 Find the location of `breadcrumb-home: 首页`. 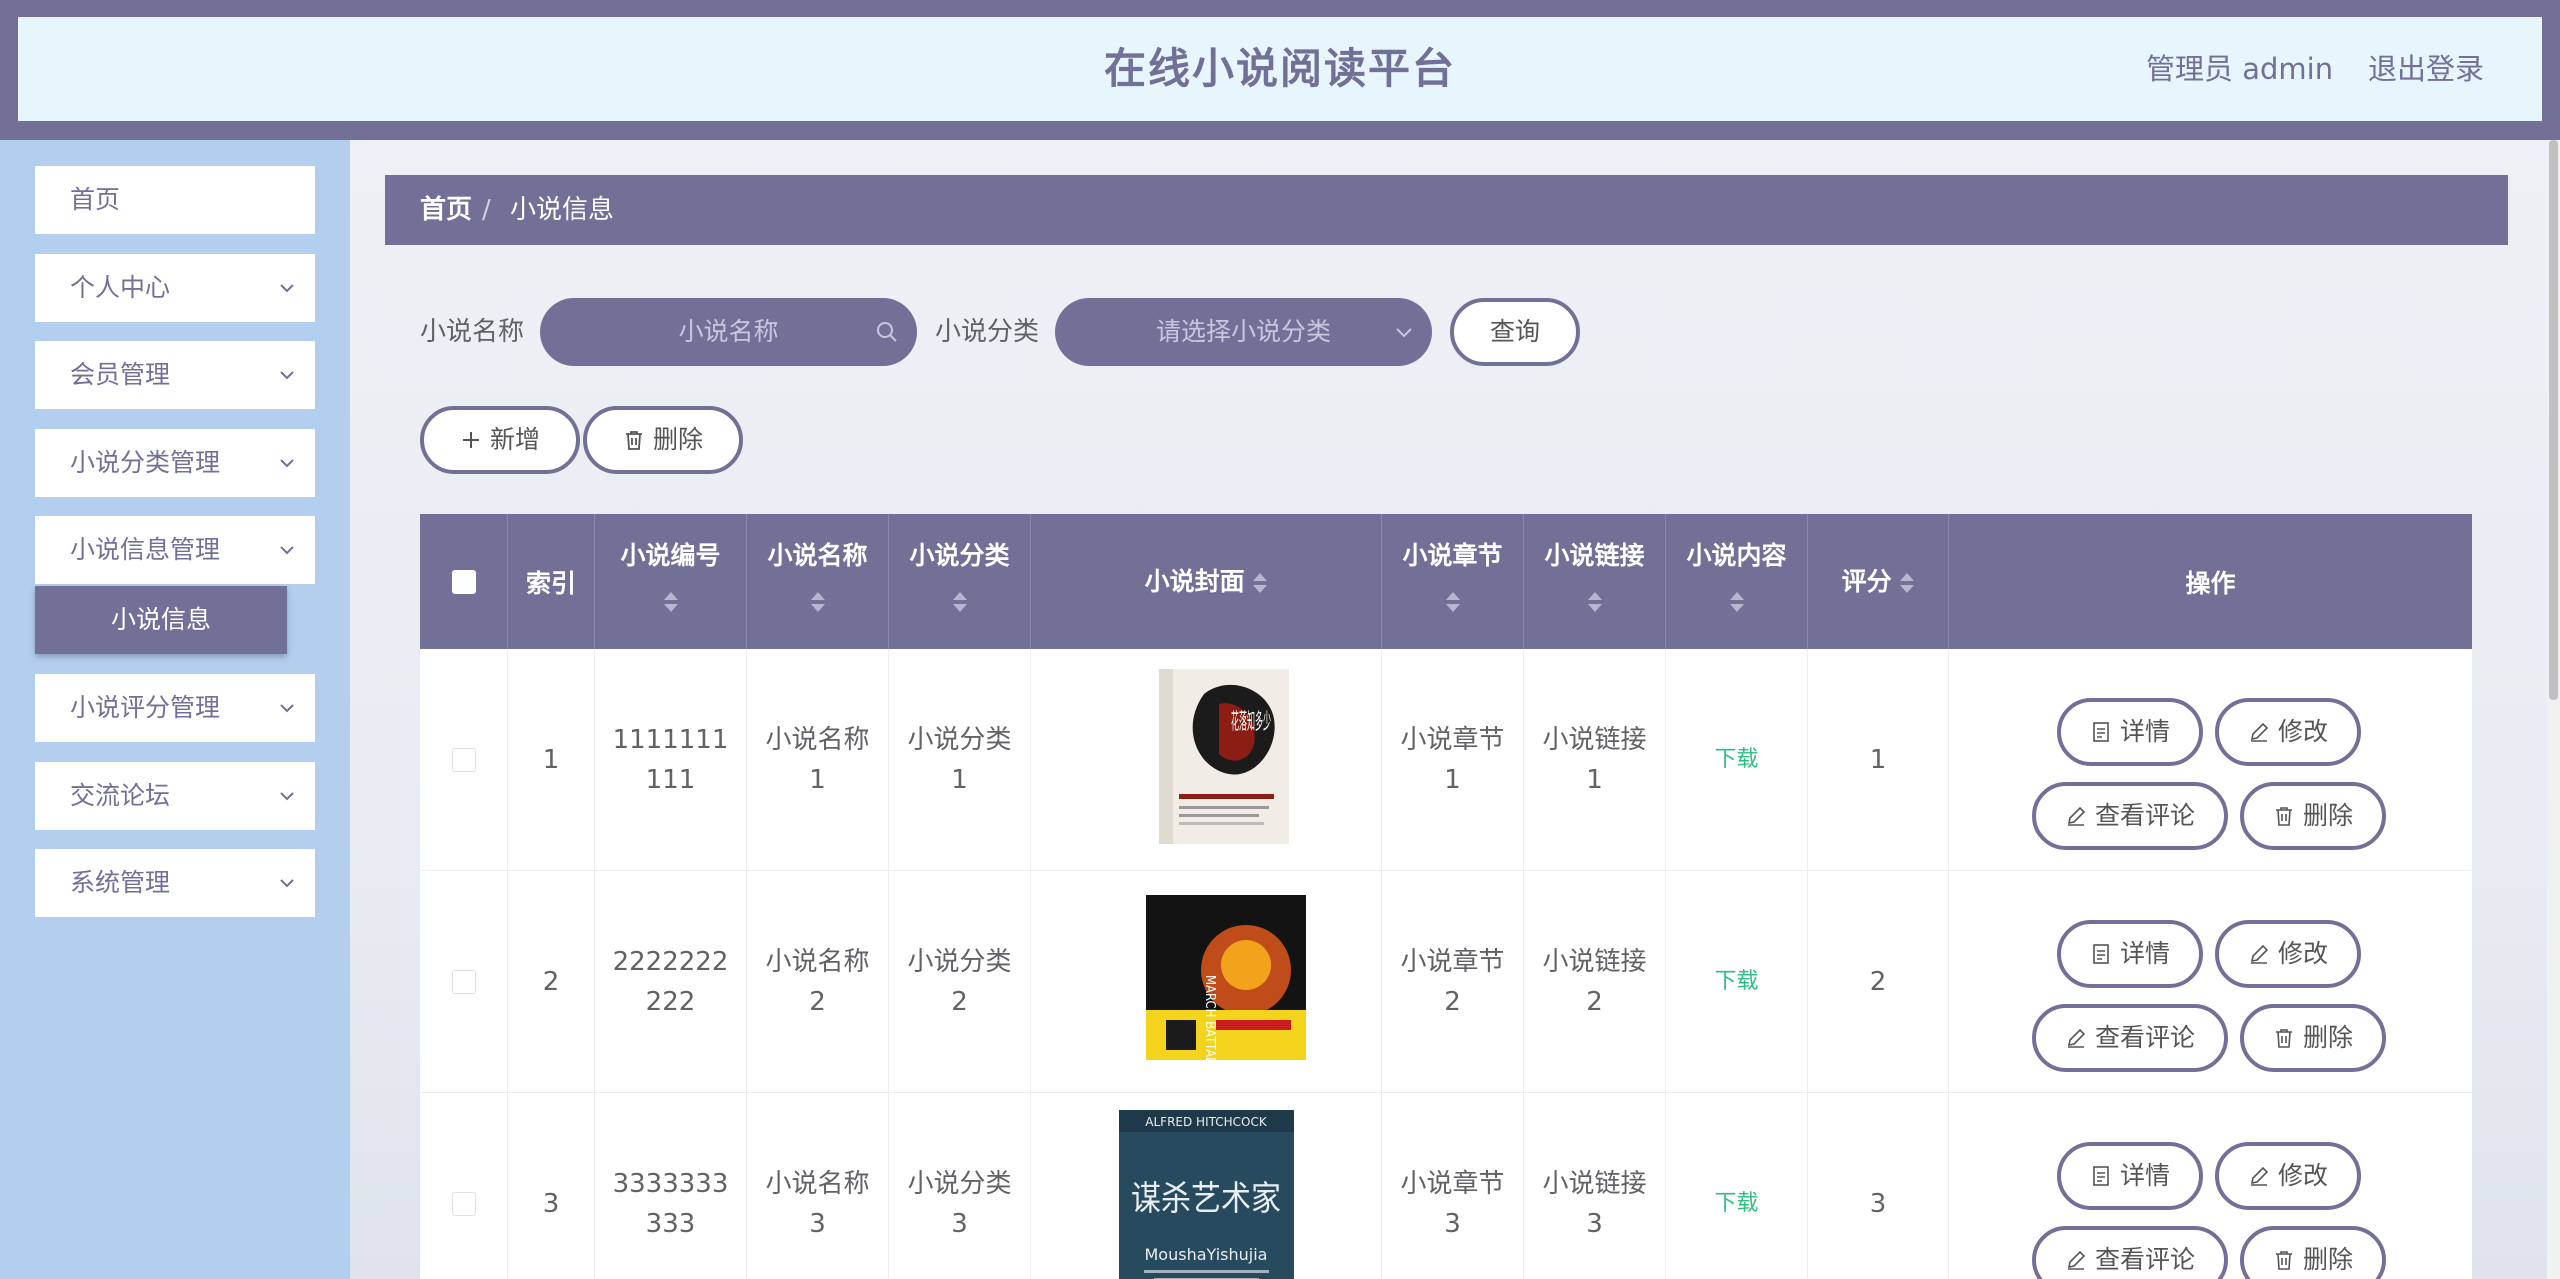

breadcrumb-home: 首页 is located at coordinates (446, 210).